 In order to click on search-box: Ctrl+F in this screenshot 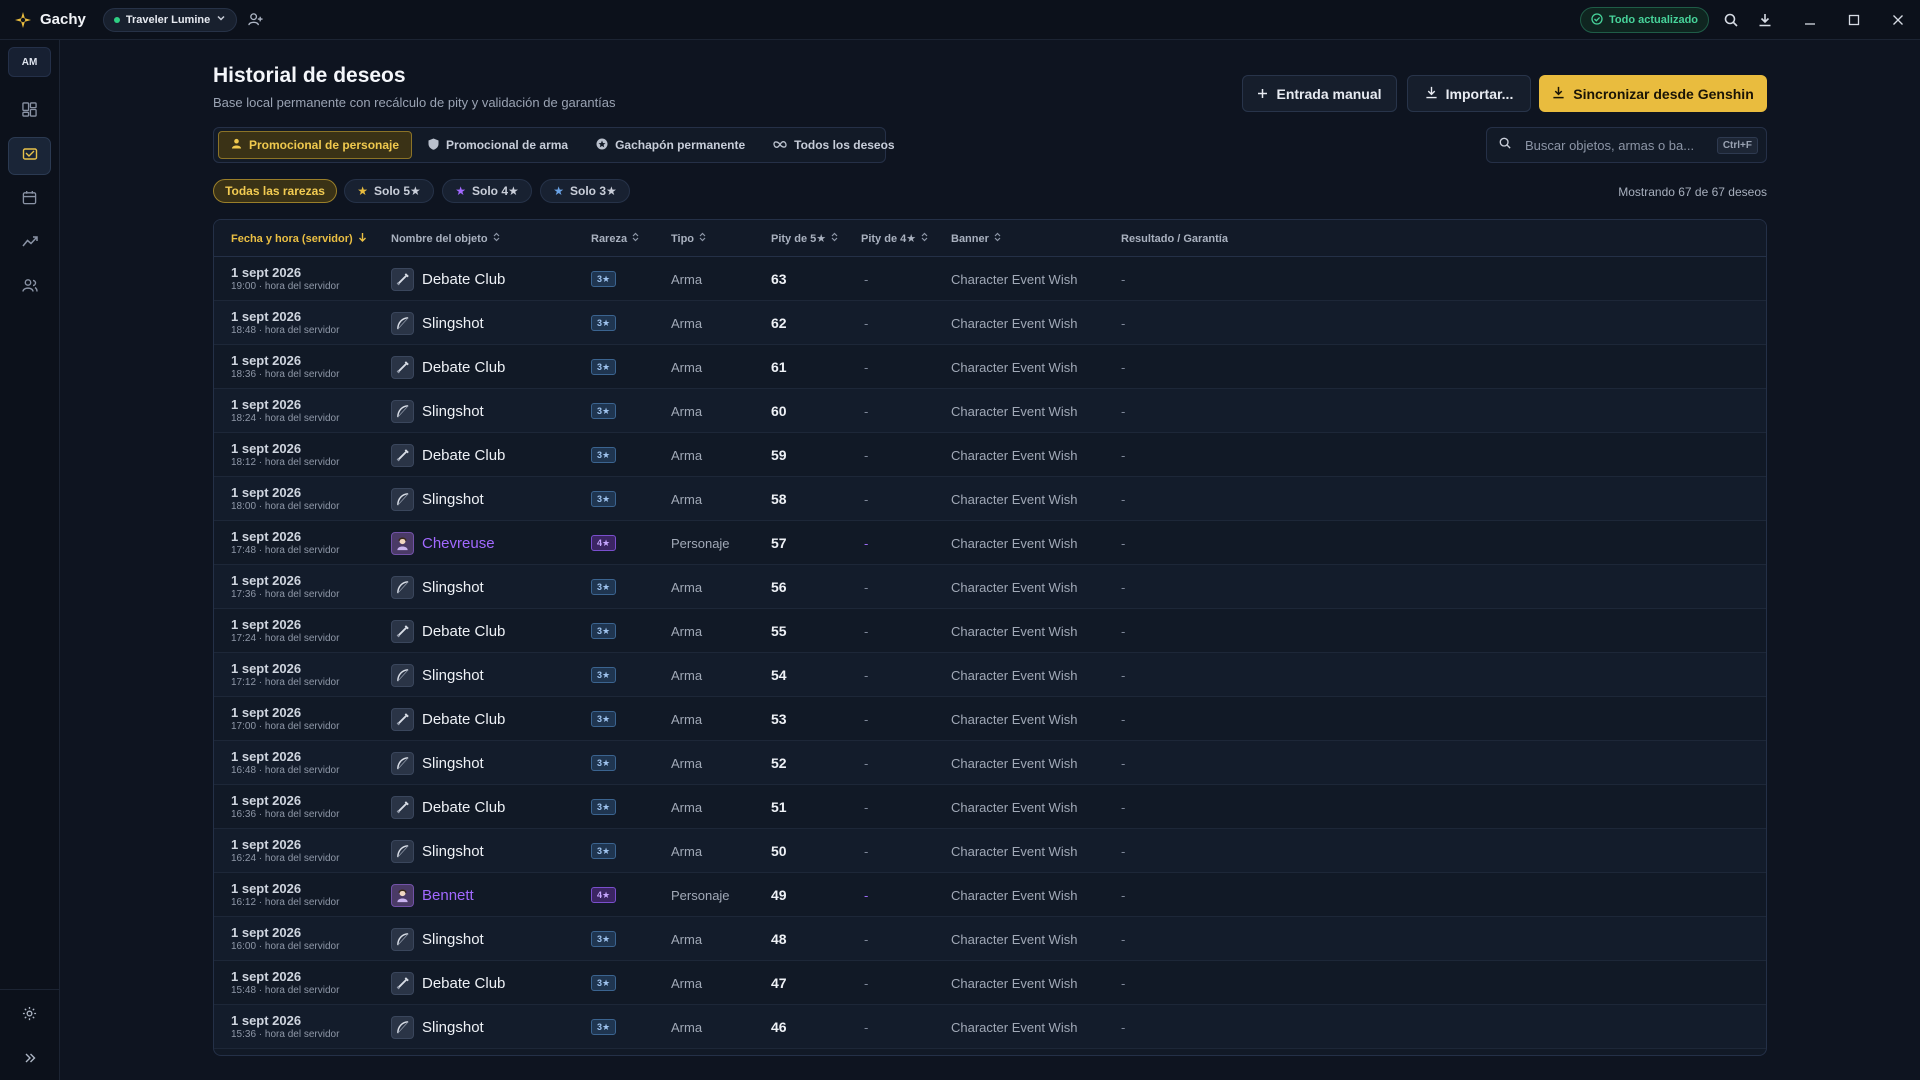, I will do `click(1626, 145)`.